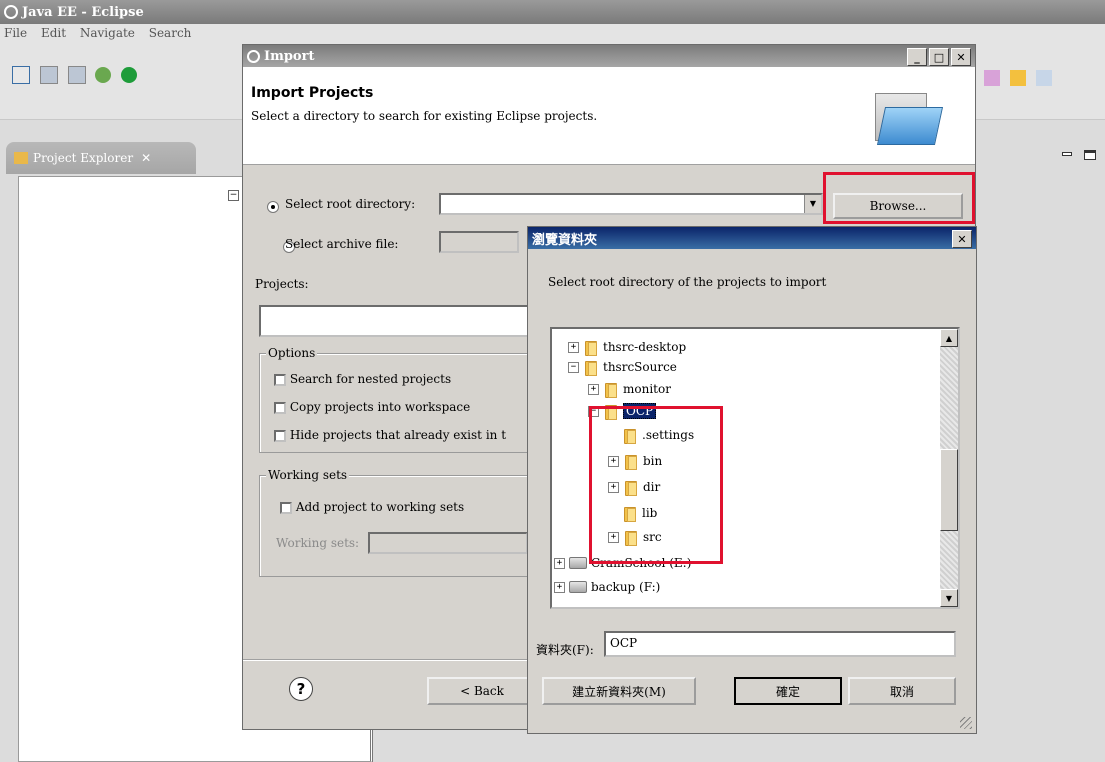 Image resolution: width=1105 pixels, height=762 pixels. Describe the element at coordinates (626, 587) in the screenshot. I see `tree-label: backup (F:)` at that location.